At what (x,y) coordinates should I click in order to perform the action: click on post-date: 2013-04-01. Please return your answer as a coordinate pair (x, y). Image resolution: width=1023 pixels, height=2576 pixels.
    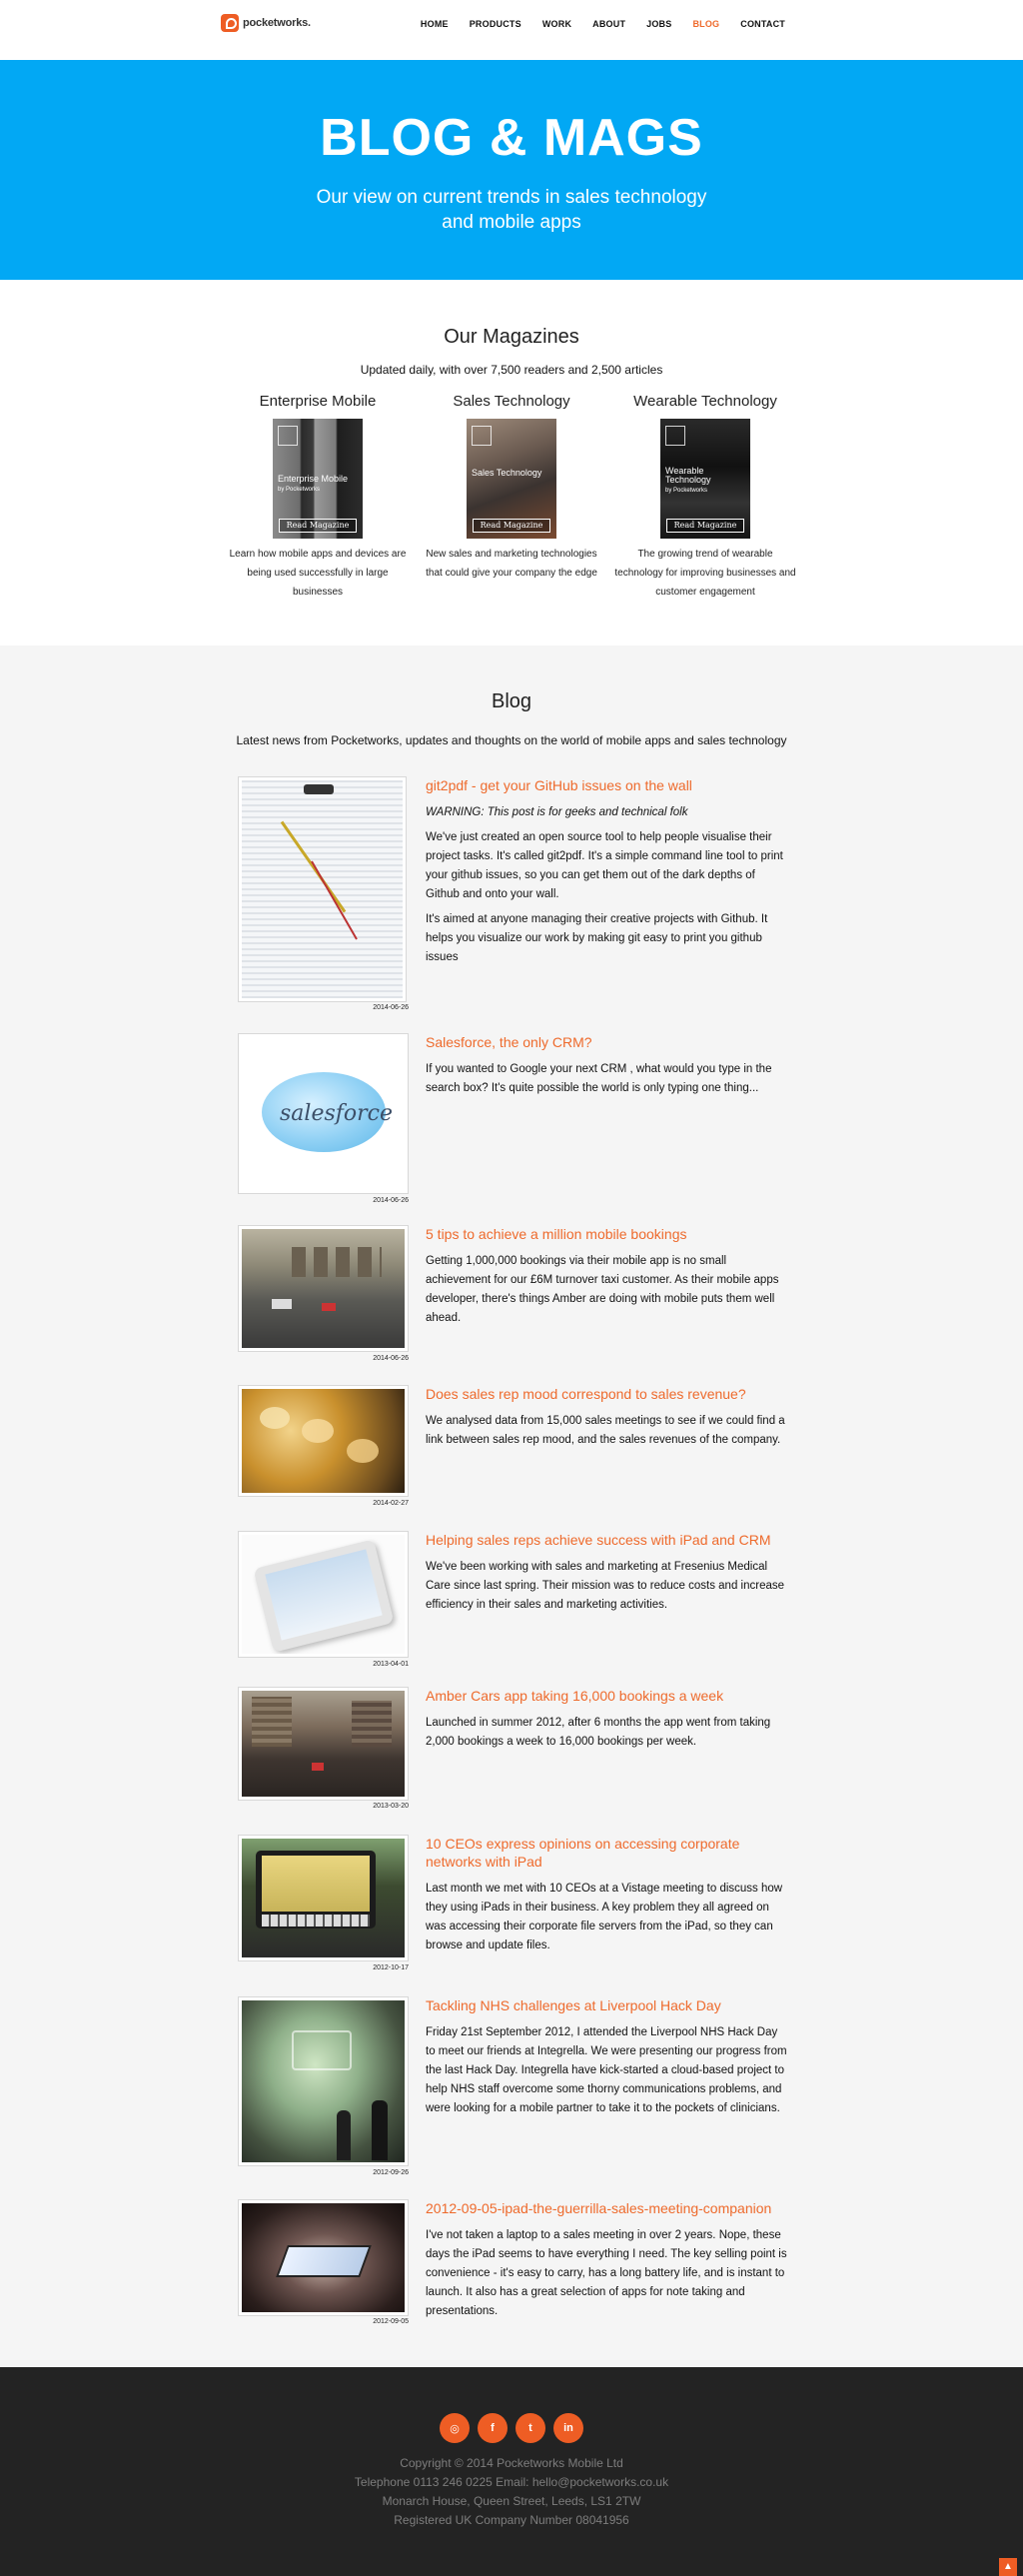
    Looking at the image, I should click on (391, 1664).